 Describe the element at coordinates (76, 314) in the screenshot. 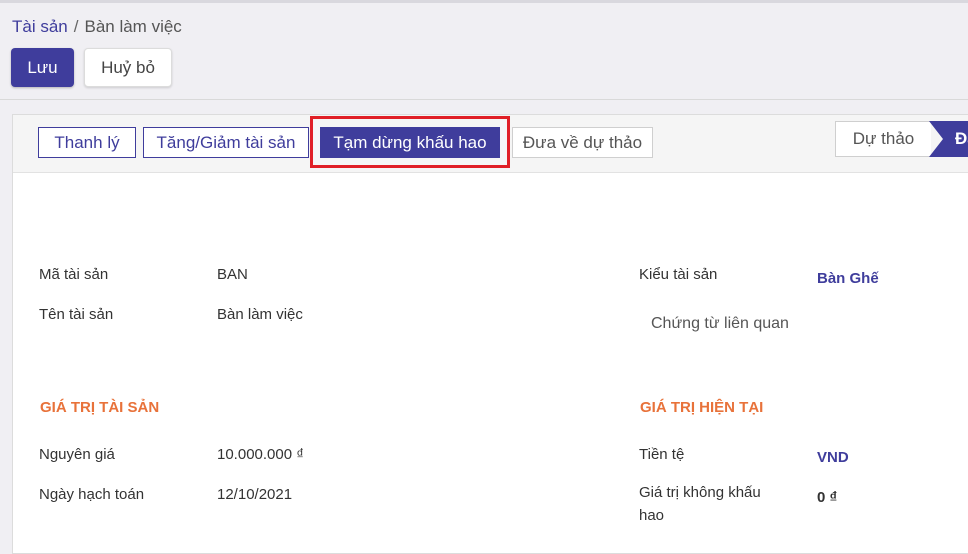

I see `asset-name-label: Tên tài sản` at that location.